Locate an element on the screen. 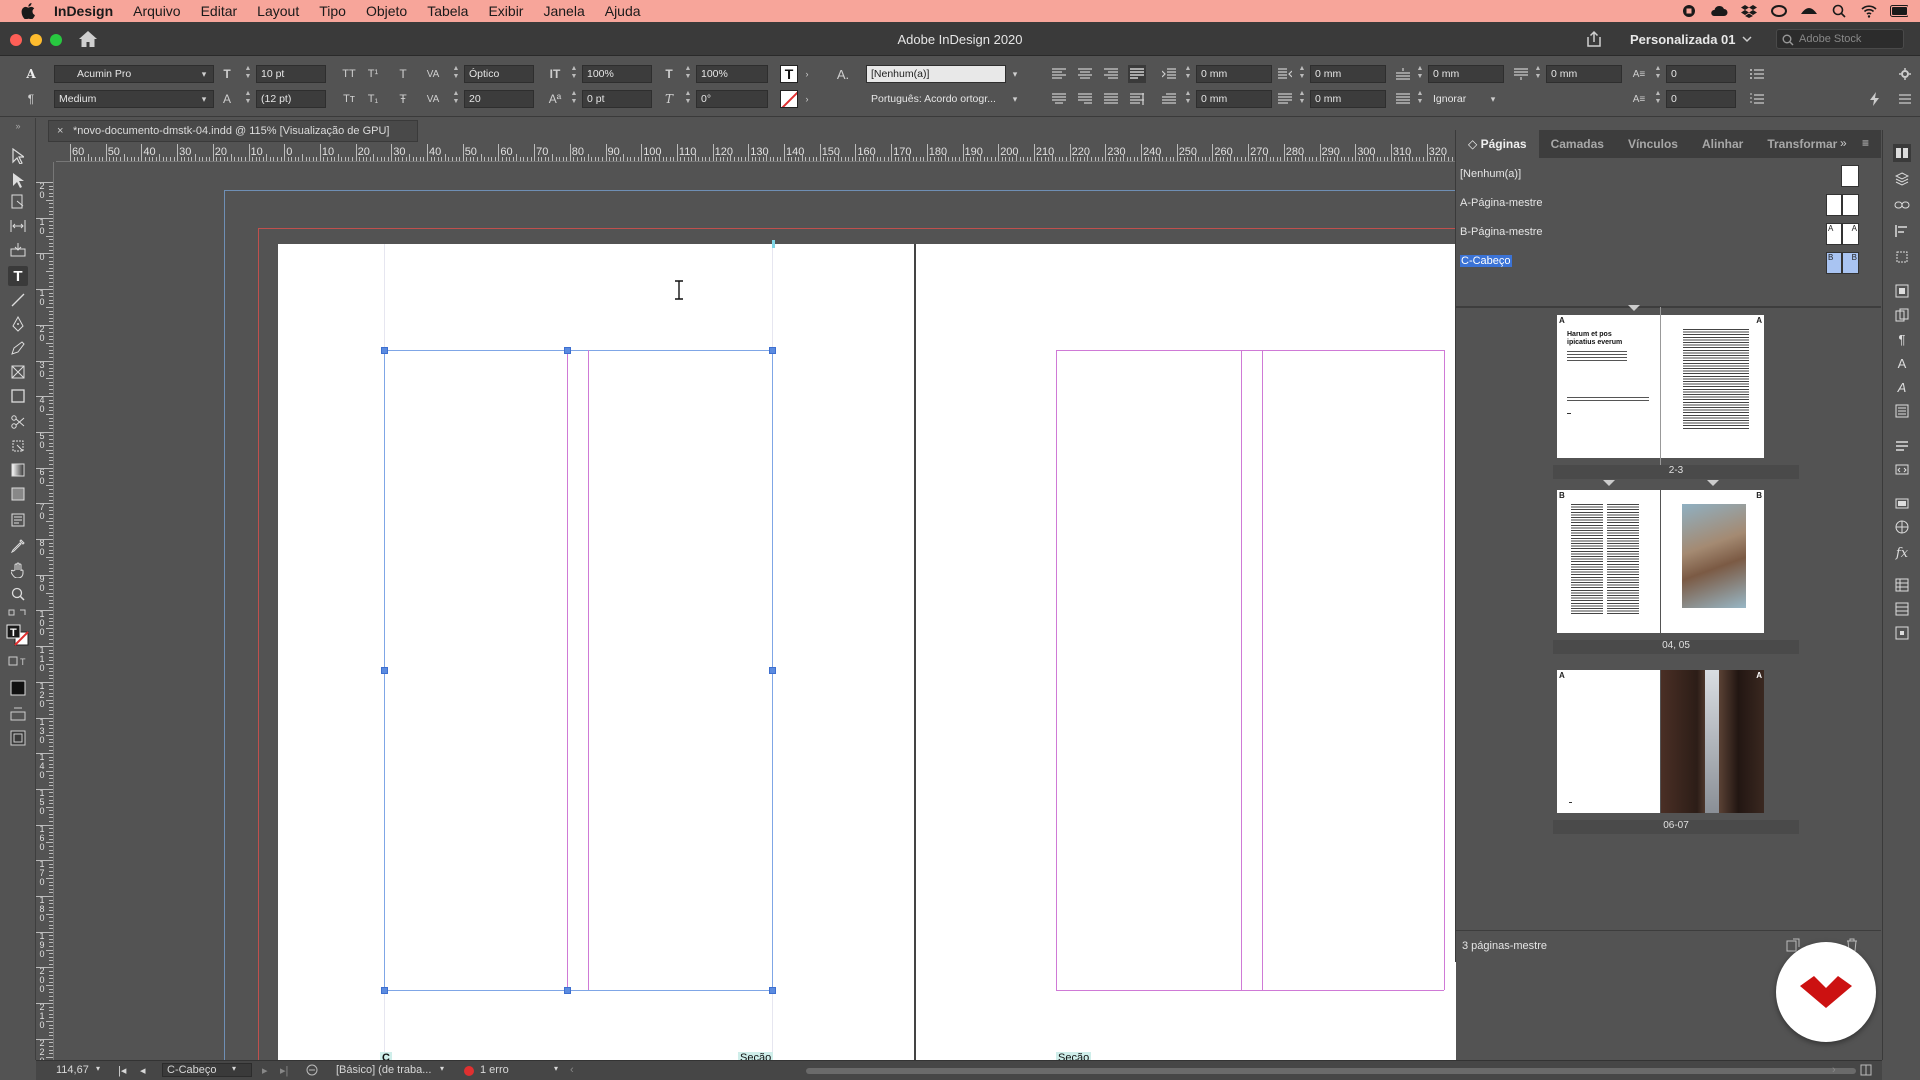  zoom-level: 114,67 is located at coordinates (72, 1070).